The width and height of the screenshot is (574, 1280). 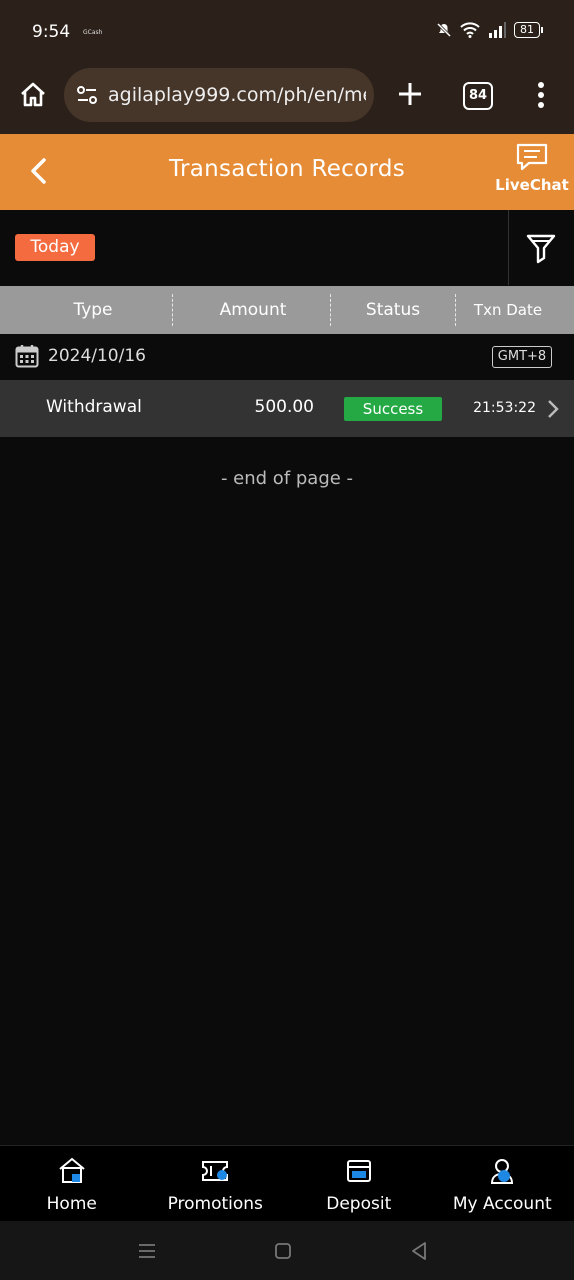 I want to click on nav-label-home: Home, so click(x=71, y=1204).